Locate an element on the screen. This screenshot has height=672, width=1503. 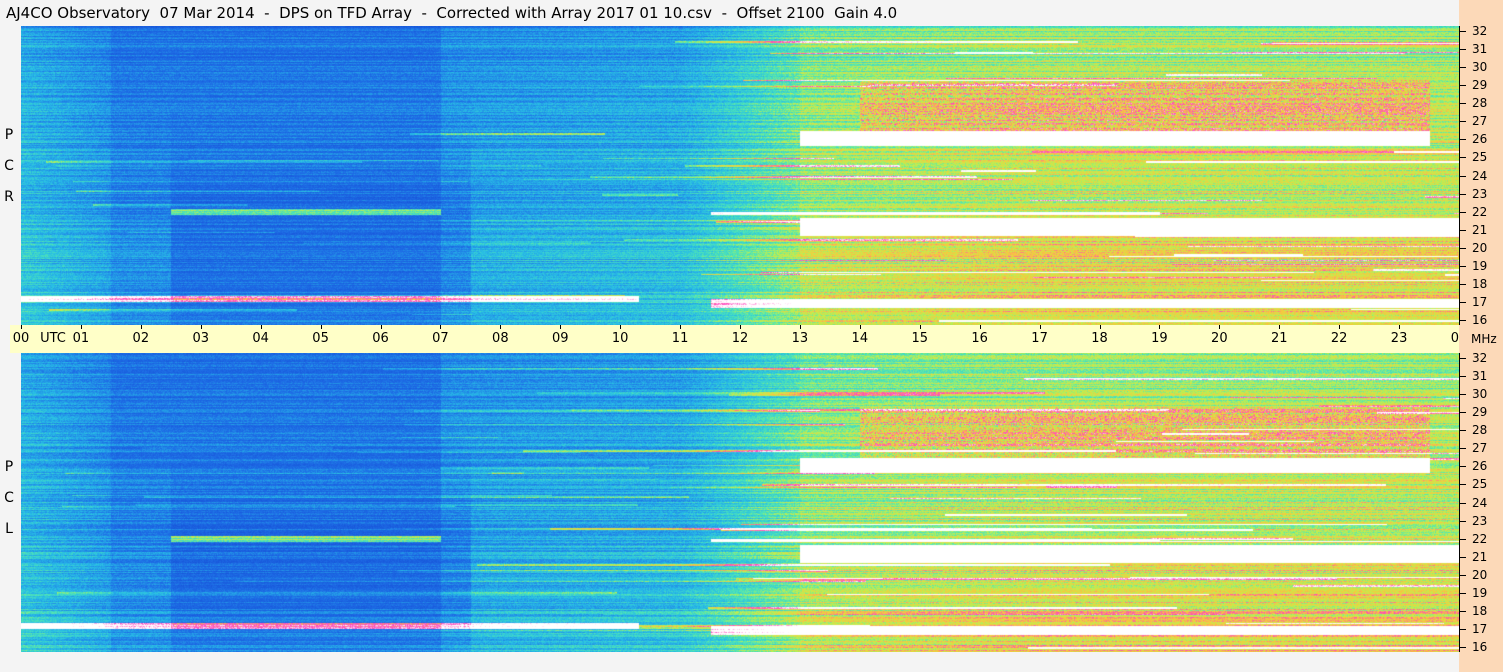
time-tick-label: 12 is located at coordinates (740, 338).